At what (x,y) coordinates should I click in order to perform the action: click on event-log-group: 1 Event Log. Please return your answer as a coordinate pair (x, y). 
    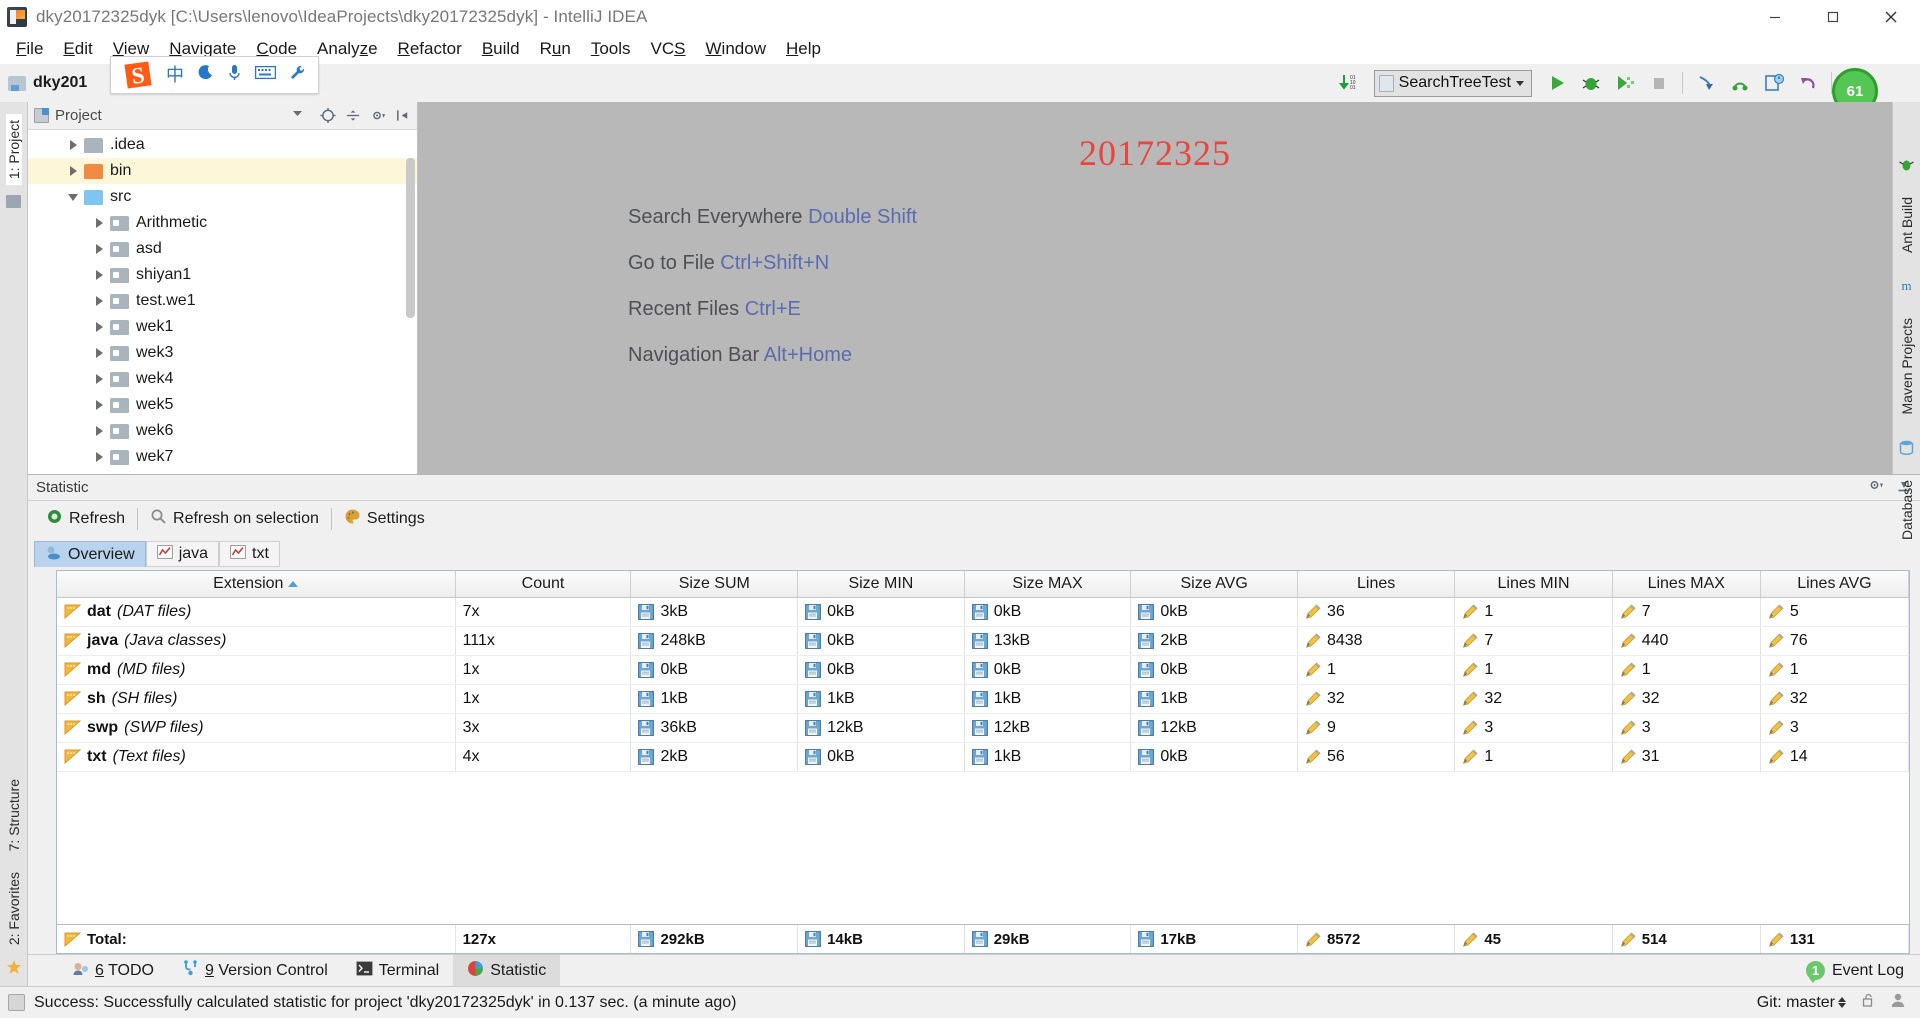
    Looking at the image, I should click on (1862, 972).